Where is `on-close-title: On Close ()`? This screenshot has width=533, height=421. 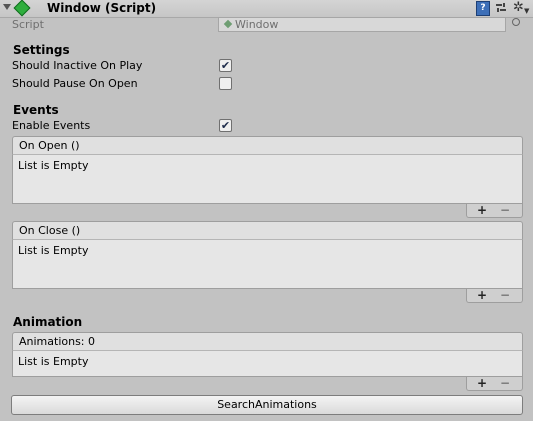
on-close-title: On Close () is located at coordinates (50, 230).